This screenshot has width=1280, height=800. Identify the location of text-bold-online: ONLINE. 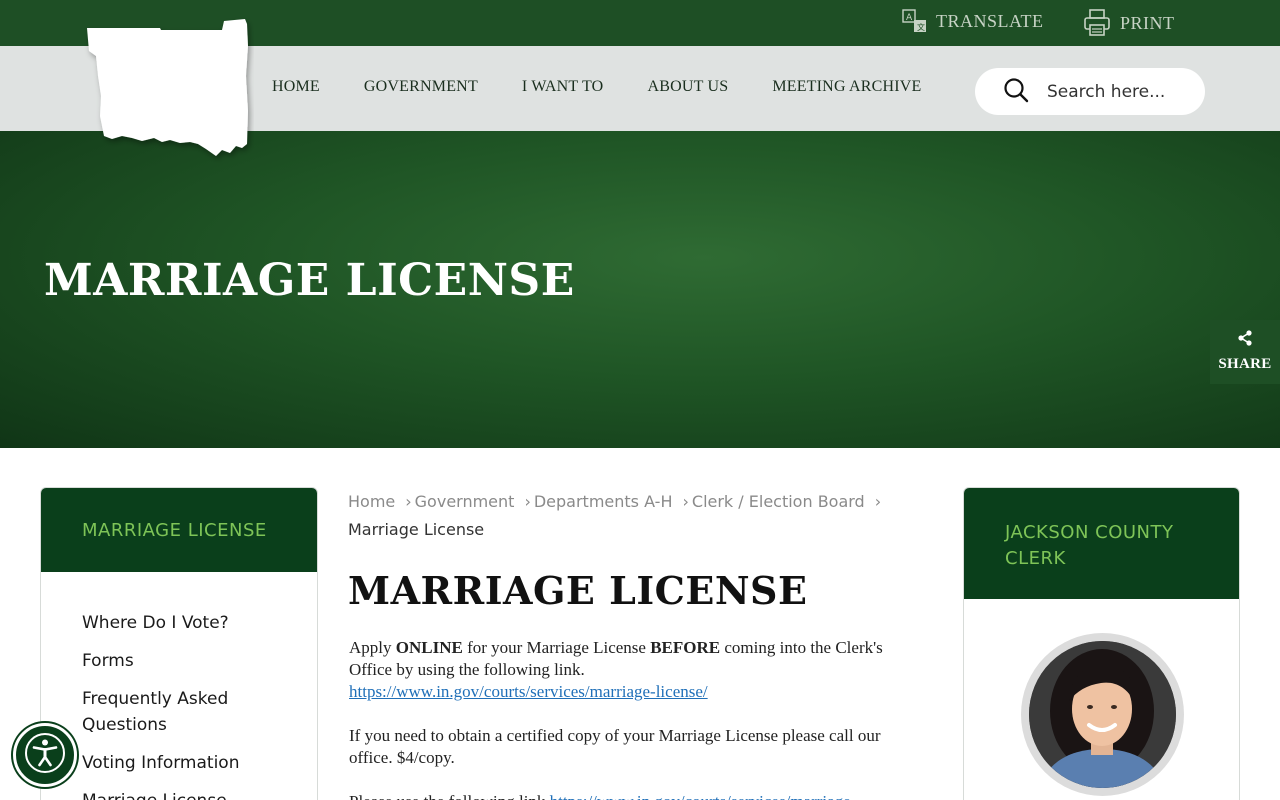
(429, 647).